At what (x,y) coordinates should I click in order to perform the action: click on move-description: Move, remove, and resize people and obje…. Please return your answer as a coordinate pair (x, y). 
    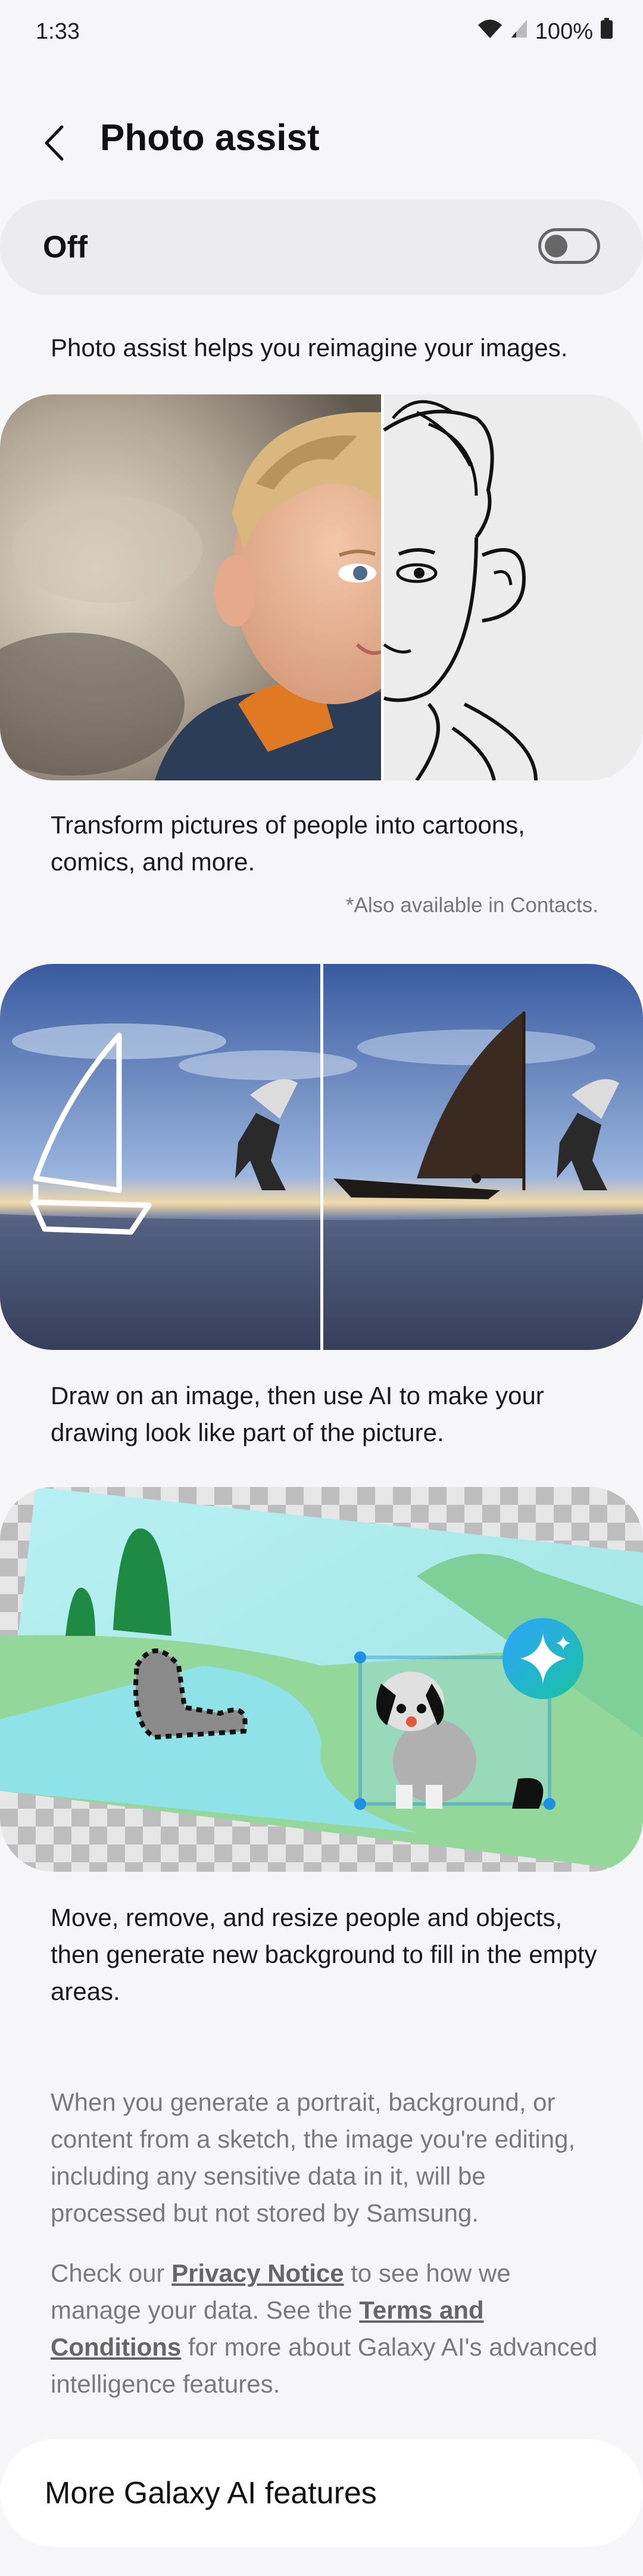
    Looking at the image, I should click on (324, 1954).